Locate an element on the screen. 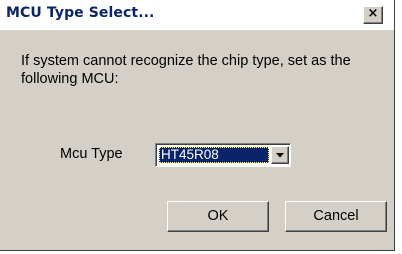 The height and width of the screenshot is (254, 402). close-icon: × is located at coordinates (373, 13).